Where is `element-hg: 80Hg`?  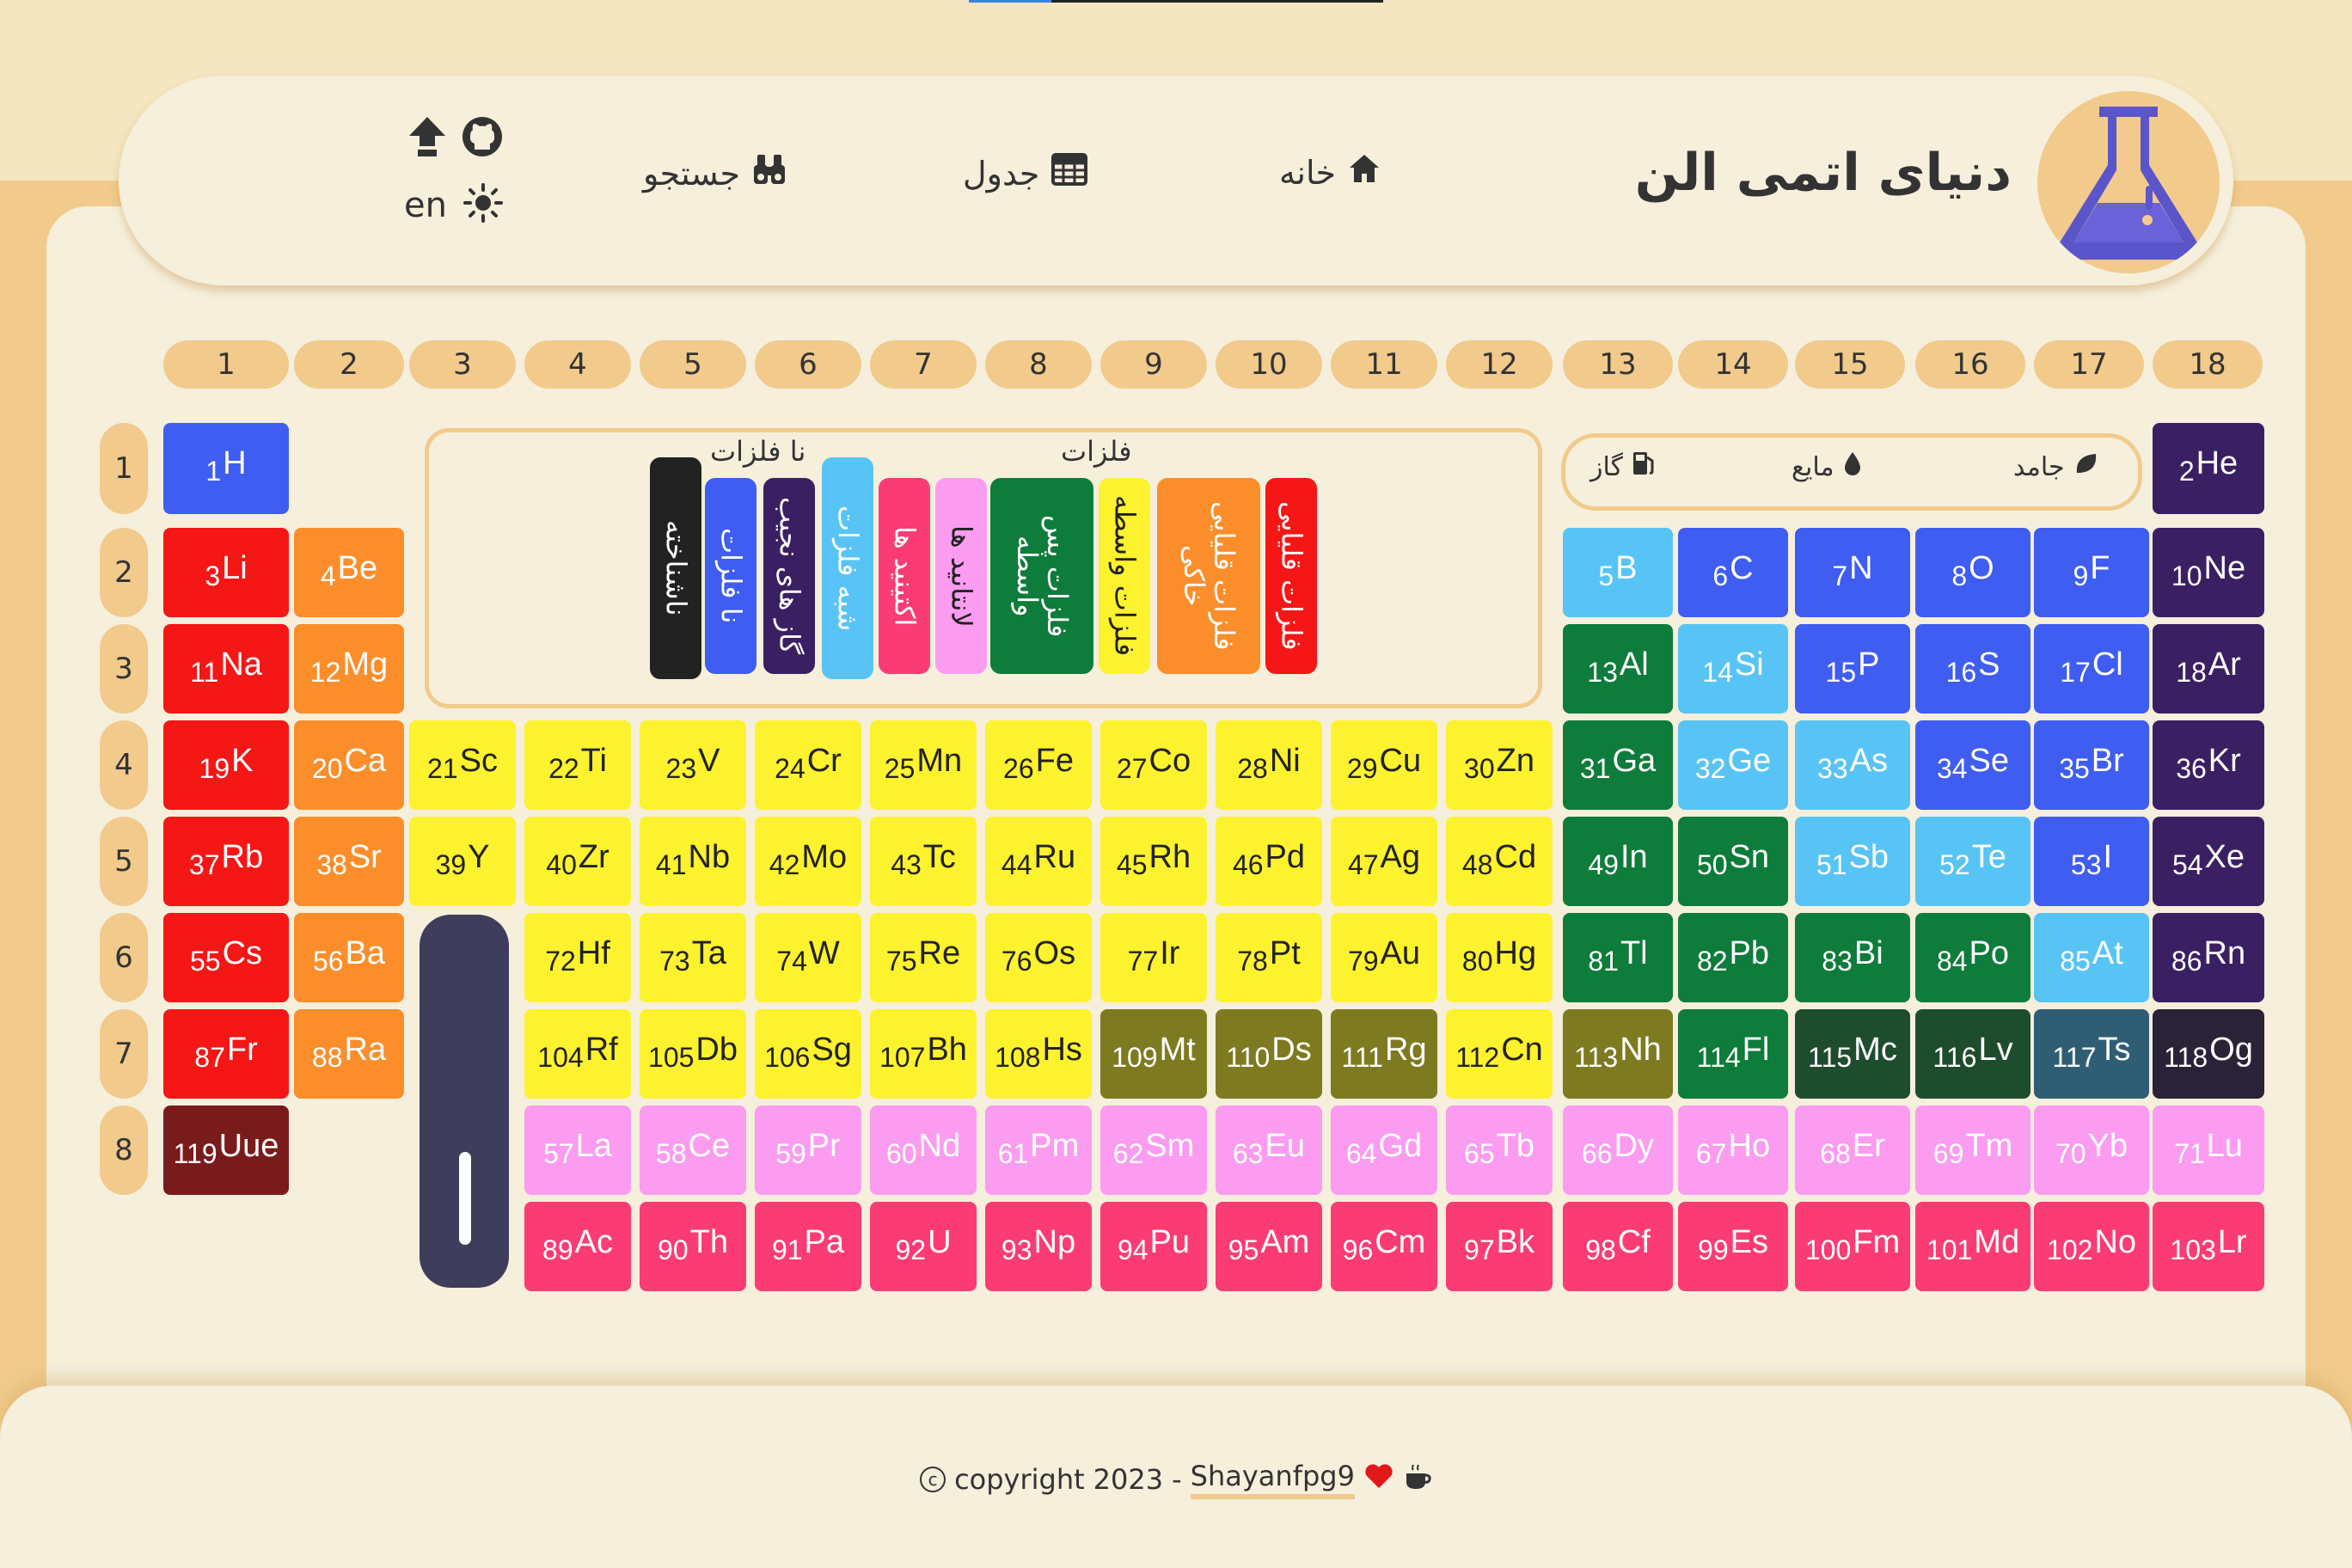
element-hg: 80Hg is located at coordinates (1499, 957).